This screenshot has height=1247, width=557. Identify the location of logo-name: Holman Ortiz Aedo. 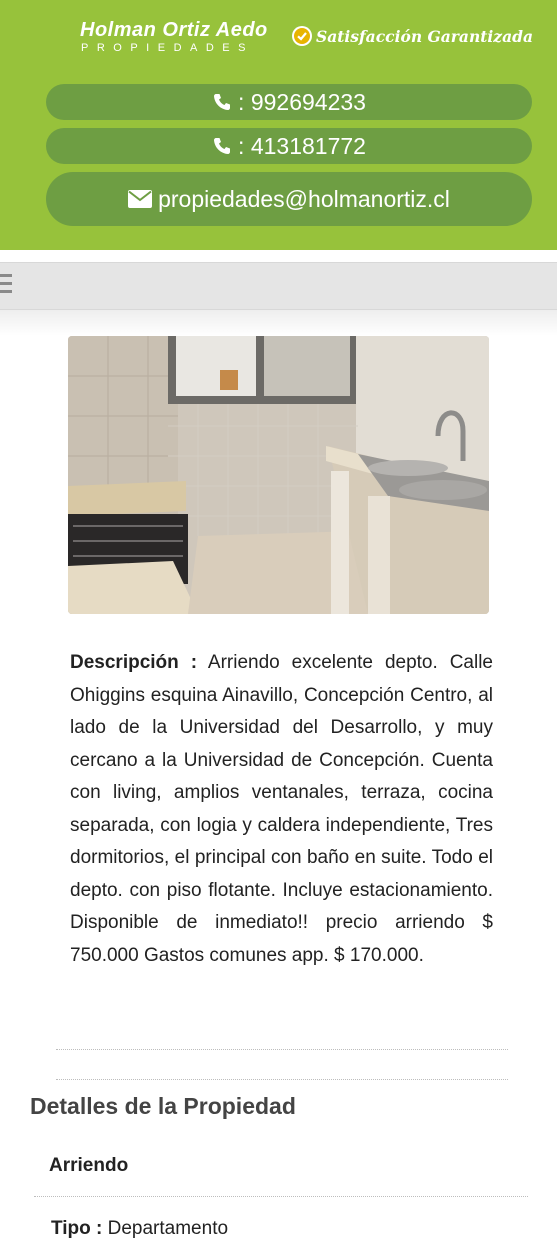
(174, 30).